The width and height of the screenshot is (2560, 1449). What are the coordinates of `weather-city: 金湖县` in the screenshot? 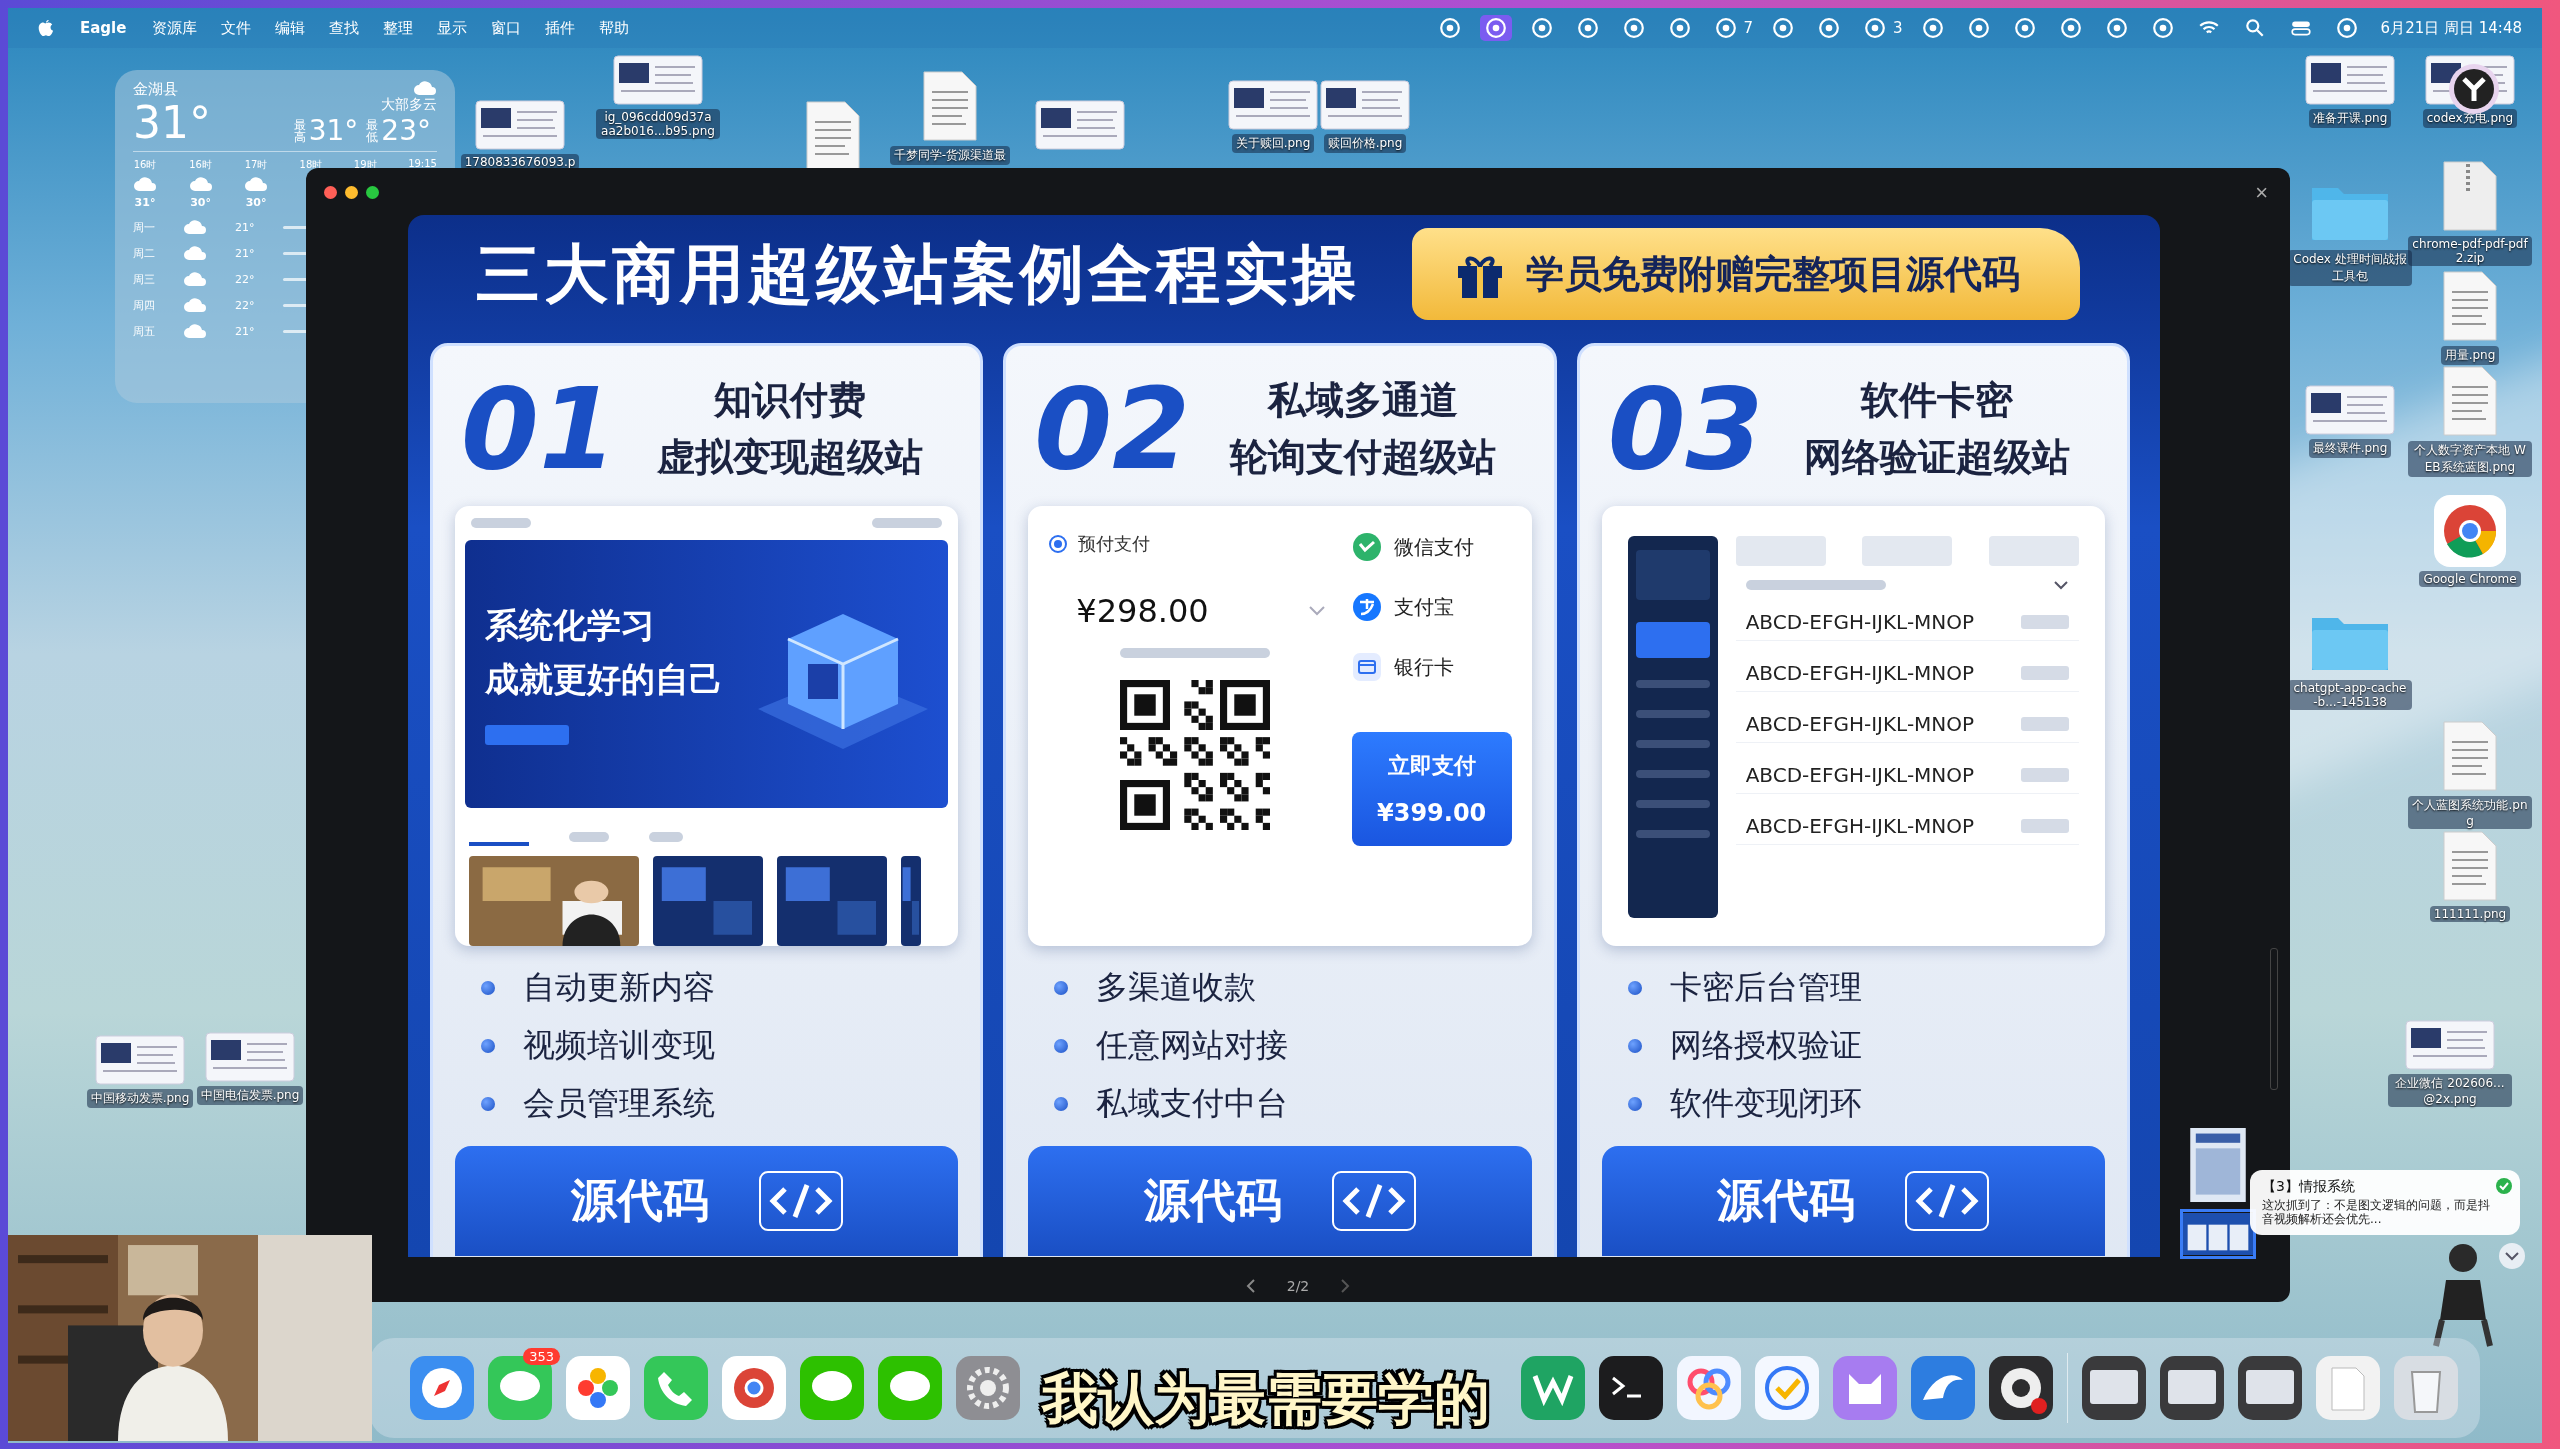 It's located at (156, 89).